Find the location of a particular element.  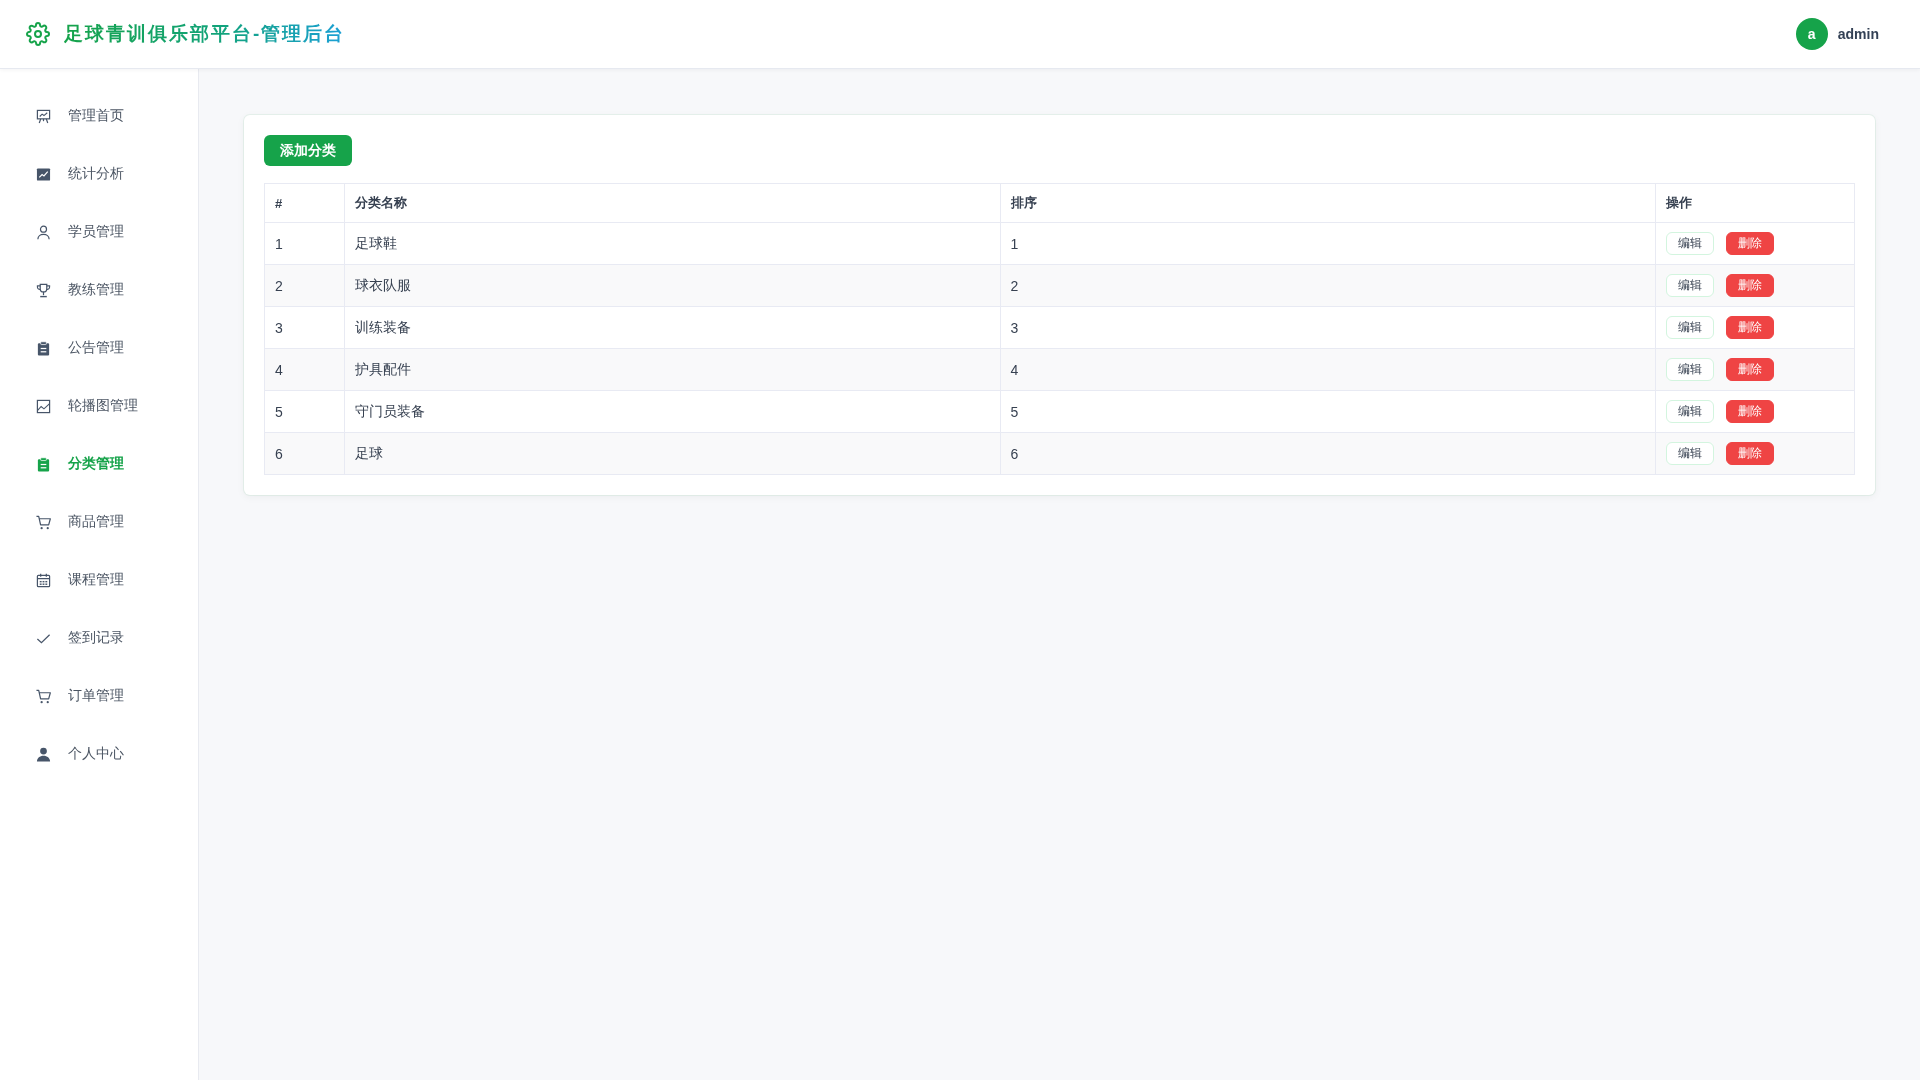

column-header: 排序 is located at coordinates (1328, 203).